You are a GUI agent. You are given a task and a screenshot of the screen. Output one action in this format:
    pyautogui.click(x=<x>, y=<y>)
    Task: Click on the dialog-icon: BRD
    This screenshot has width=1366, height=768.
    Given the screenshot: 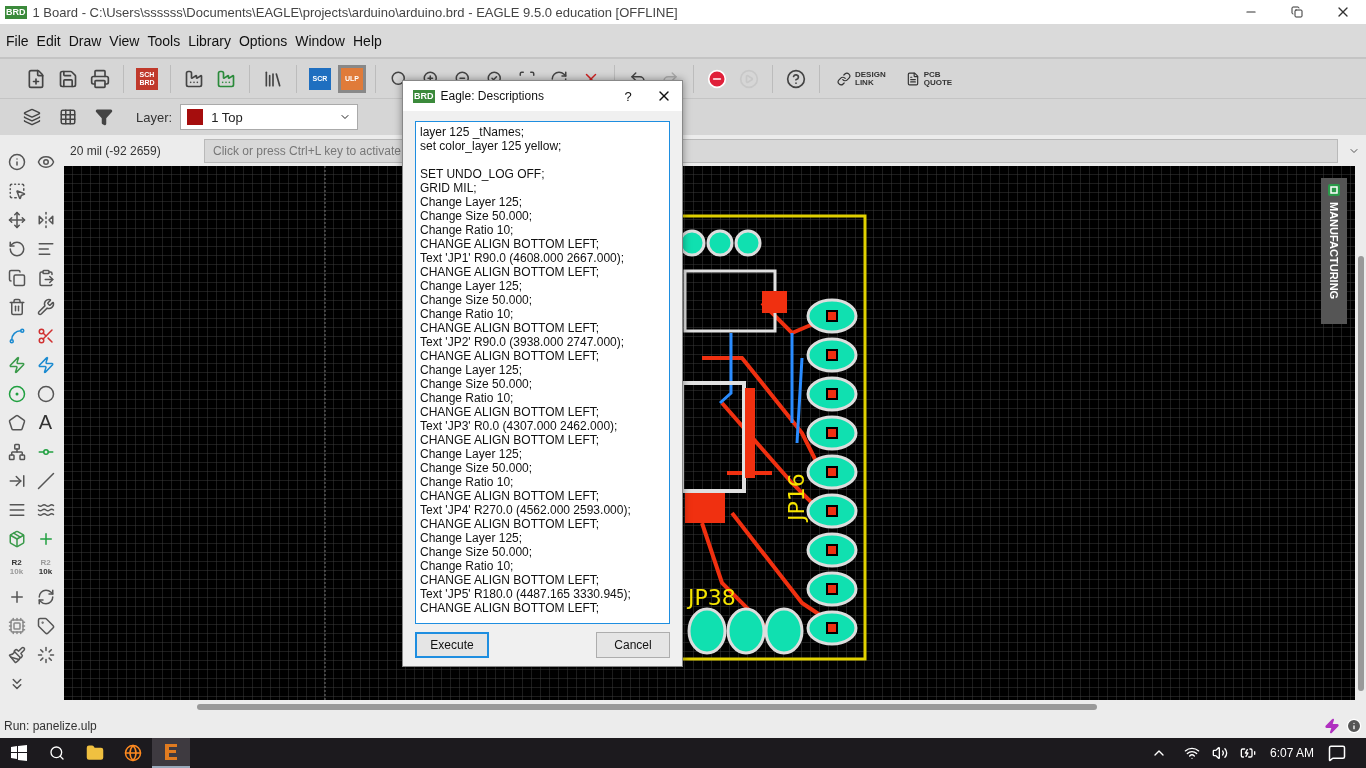 What is the action you would take?
    pyautogui.click(x=424, y=96)
    